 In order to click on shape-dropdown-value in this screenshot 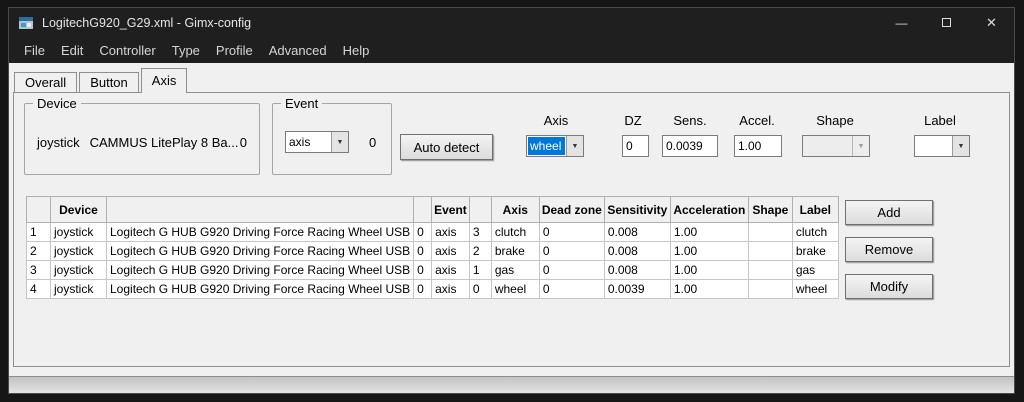, I will do `click(827, 146)`.